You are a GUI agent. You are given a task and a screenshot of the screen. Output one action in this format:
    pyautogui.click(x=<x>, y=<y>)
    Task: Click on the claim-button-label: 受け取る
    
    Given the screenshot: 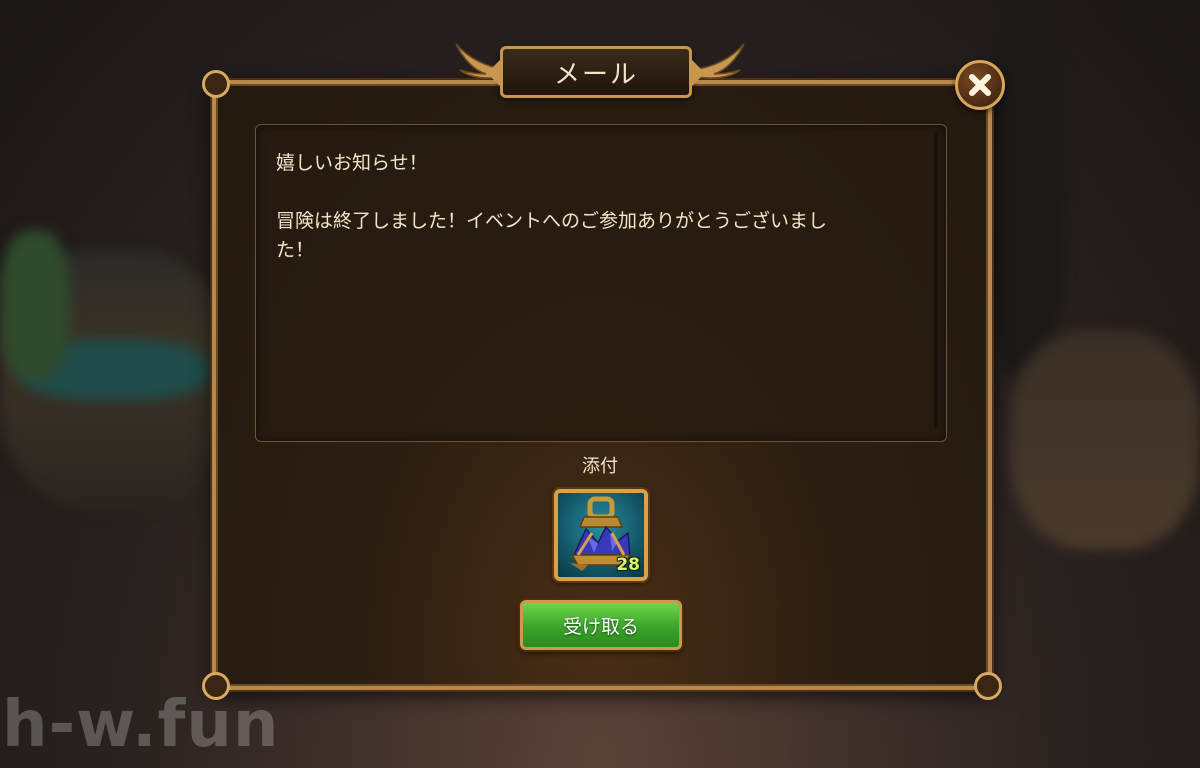 What is the action you would take?
    pyautogui.click(x=600, y=626)
    